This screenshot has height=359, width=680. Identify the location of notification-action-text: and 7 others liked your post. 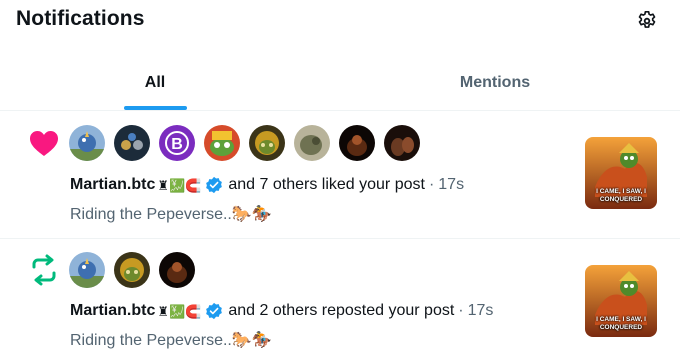
(326, 184).